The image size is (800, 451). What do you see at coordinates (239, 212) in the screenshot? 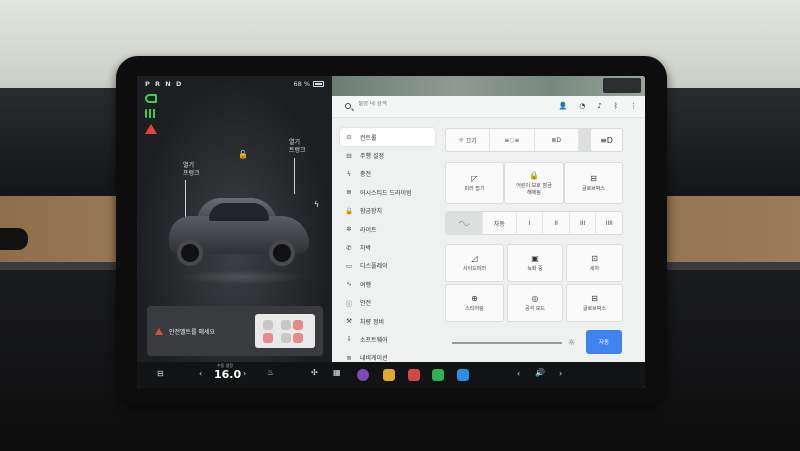
I see `car-windows` at bounding box center [239, 212].